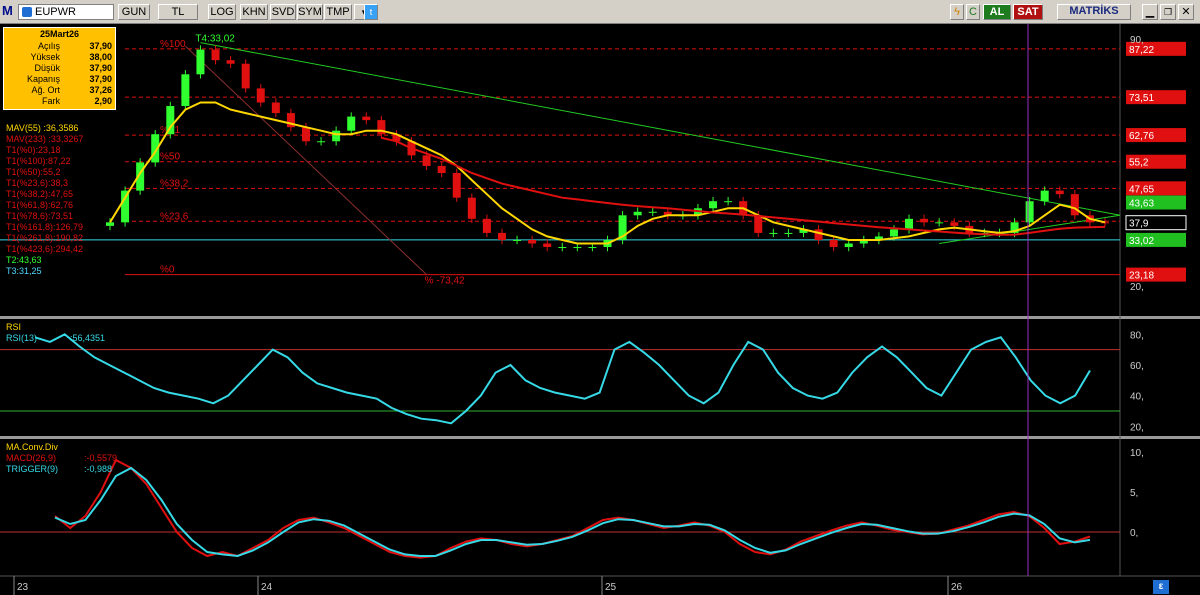 Image resolution: width=1200 pixels, height=595 pixels. What do you see at coordinates (88, 338) in the screenshot?
I see `rsi-legend-value: :56,4351` at bounding box center [88, 338].